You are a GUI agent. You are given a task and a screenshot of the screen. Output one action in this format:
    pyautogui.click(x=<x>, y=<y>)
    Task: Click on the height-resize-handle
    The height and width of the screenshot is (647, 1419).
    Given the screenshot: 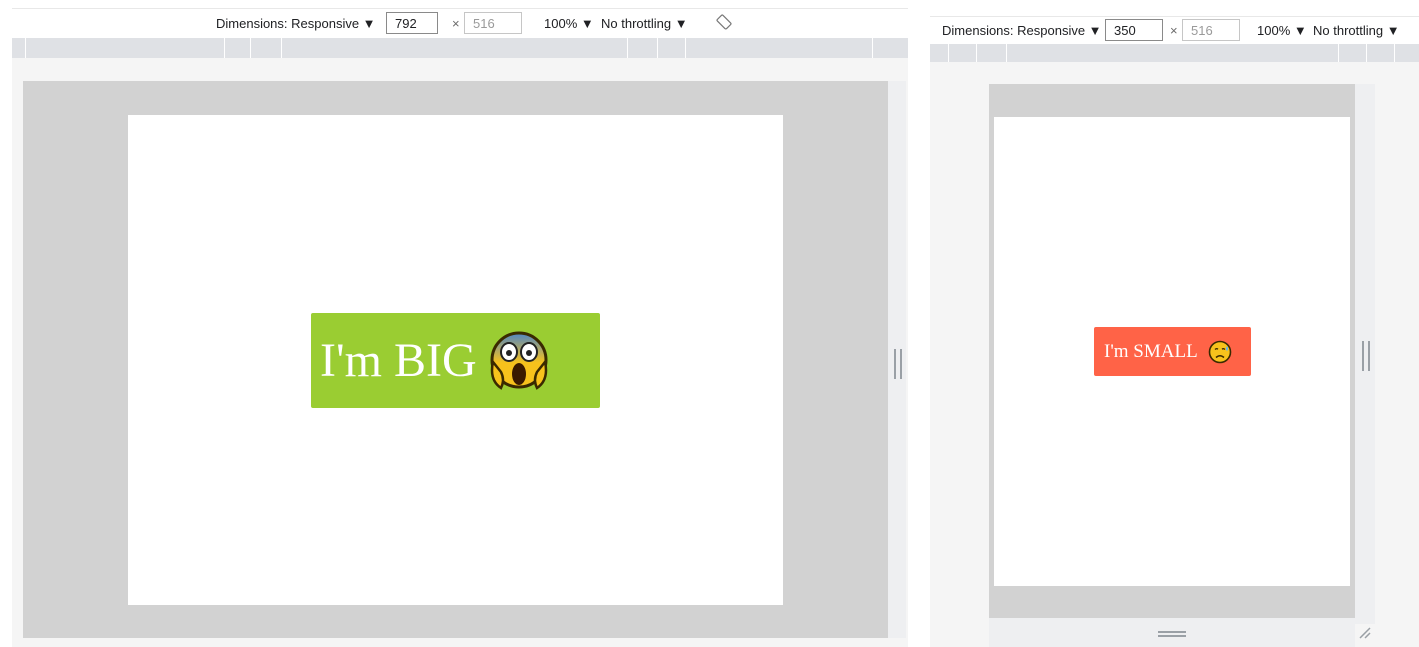 What is the action you would take?
    pyautogui.click(x=1172, y=634)
    